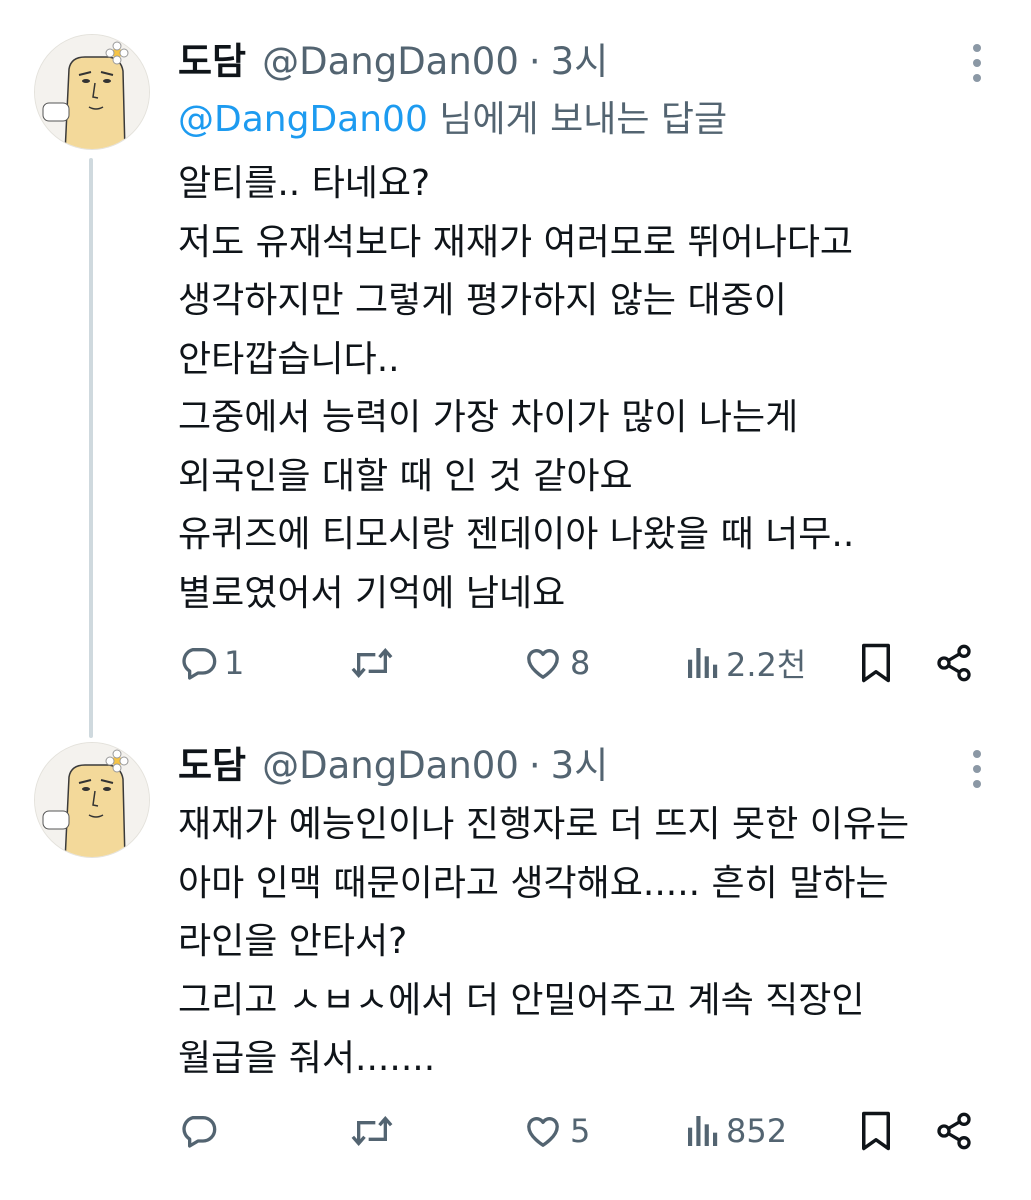 The image size is (1031, 1200). I want to click on tweet-text-line: 생각하지만 그렇게 평가하지 않는 대중이, so click(482, 300).